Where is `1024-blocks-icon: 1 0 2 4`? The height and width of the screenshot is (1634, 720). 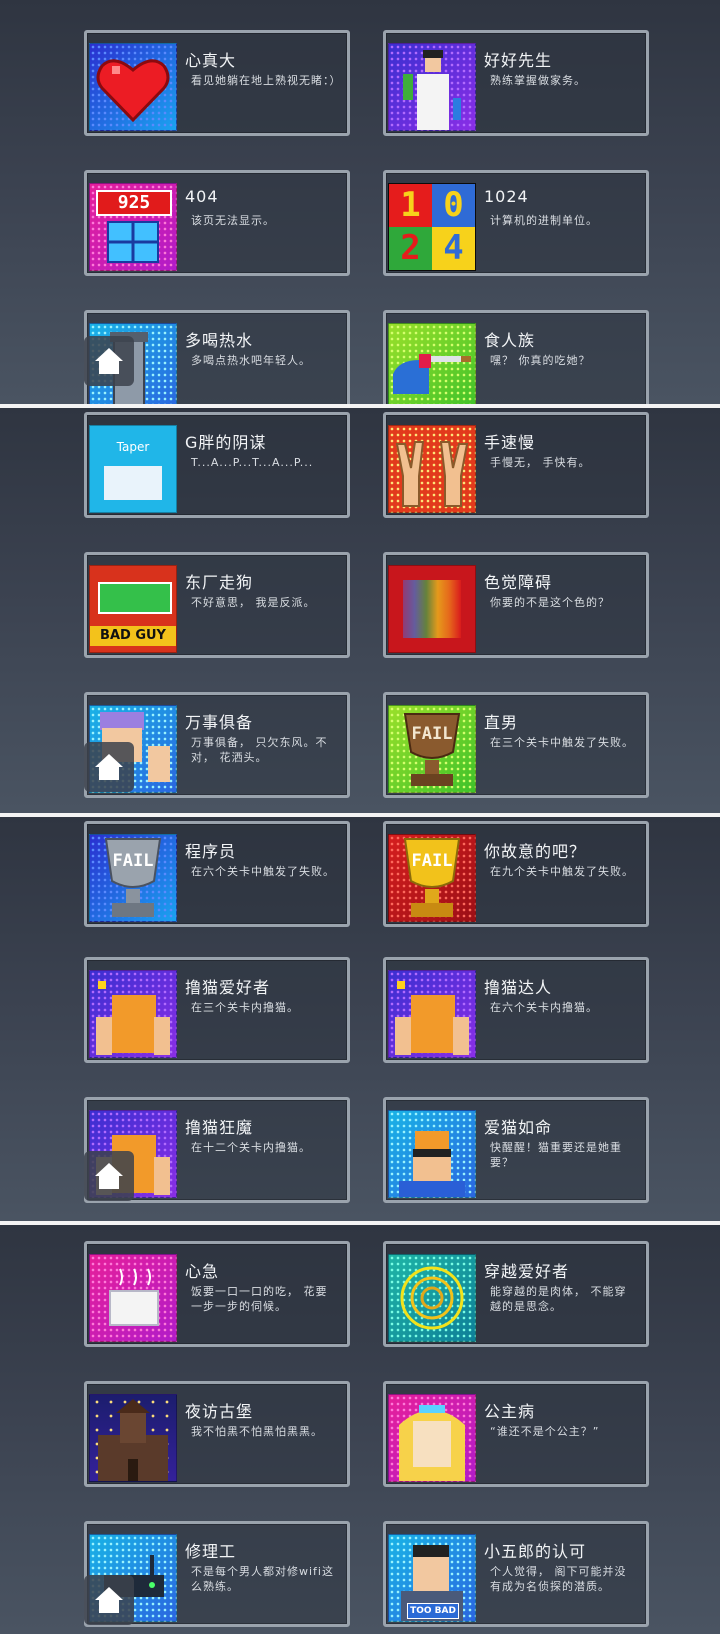 1024-blocks-icon: 1 0 2 4 is located at coordinates (432, 227).